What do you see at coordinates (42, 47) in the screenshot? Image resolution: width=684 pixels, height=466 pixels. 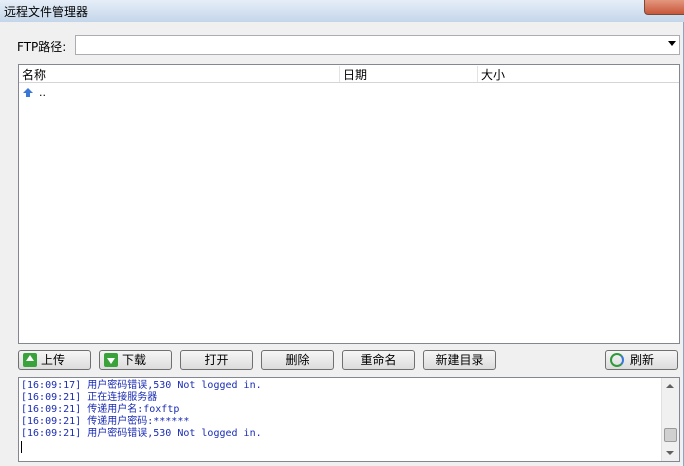 I see `ftp-path-label: FTP路径:` at bounding box center [42, 47].